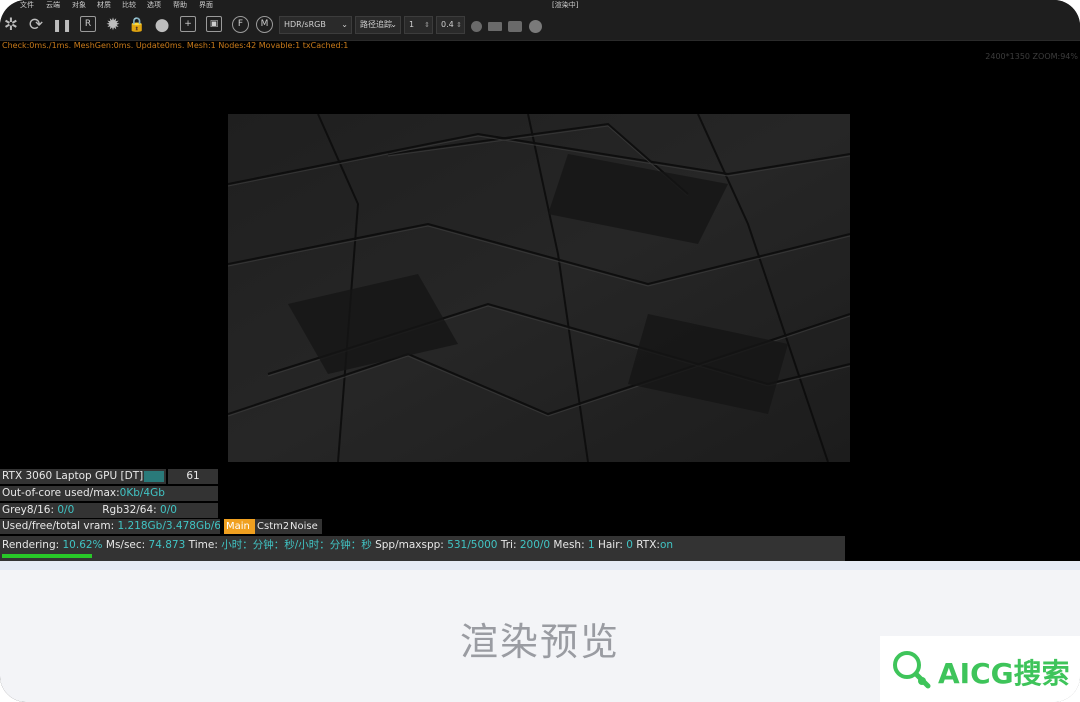 The width and height of the screenshot is (1080, 702). Describe the element at coordinates (476, 26) in the screenshot. I see `record-icon` at that location.